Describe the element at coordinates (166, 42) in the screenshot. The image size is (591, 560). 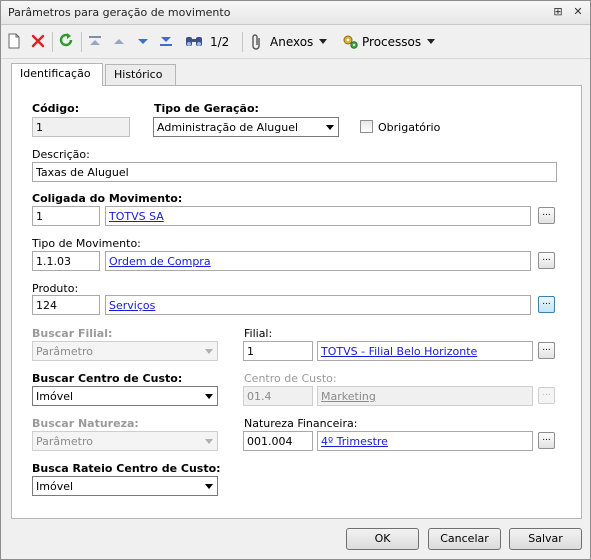
I see `last-record-icon` at that location.